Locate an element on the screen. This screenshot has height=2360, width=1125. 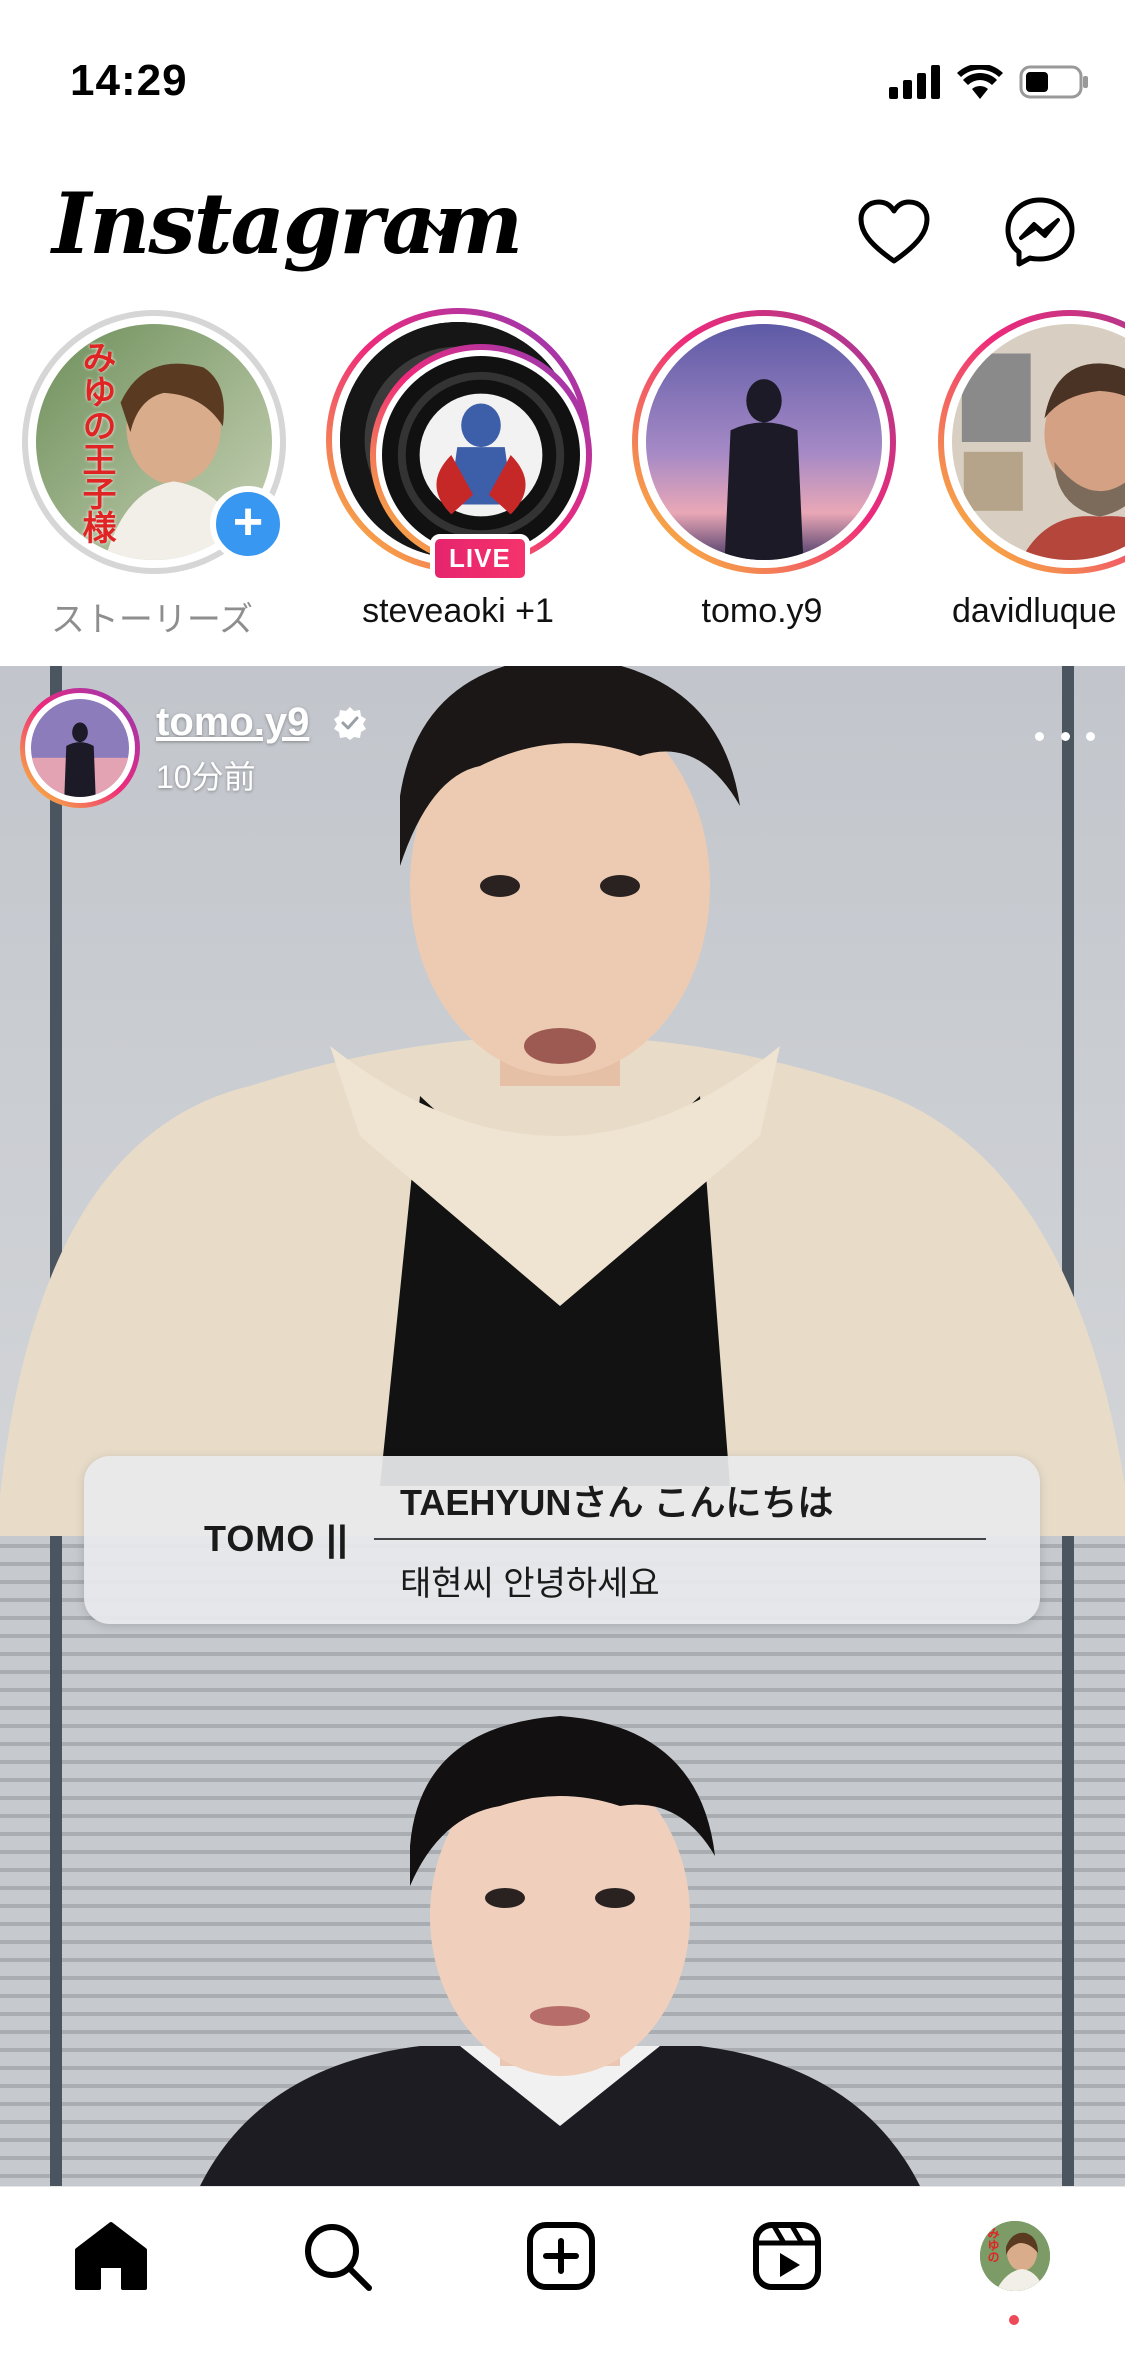
subtitle-line-korean: 태현씨 안녕하세요 is located at coordinates (530, 1584).